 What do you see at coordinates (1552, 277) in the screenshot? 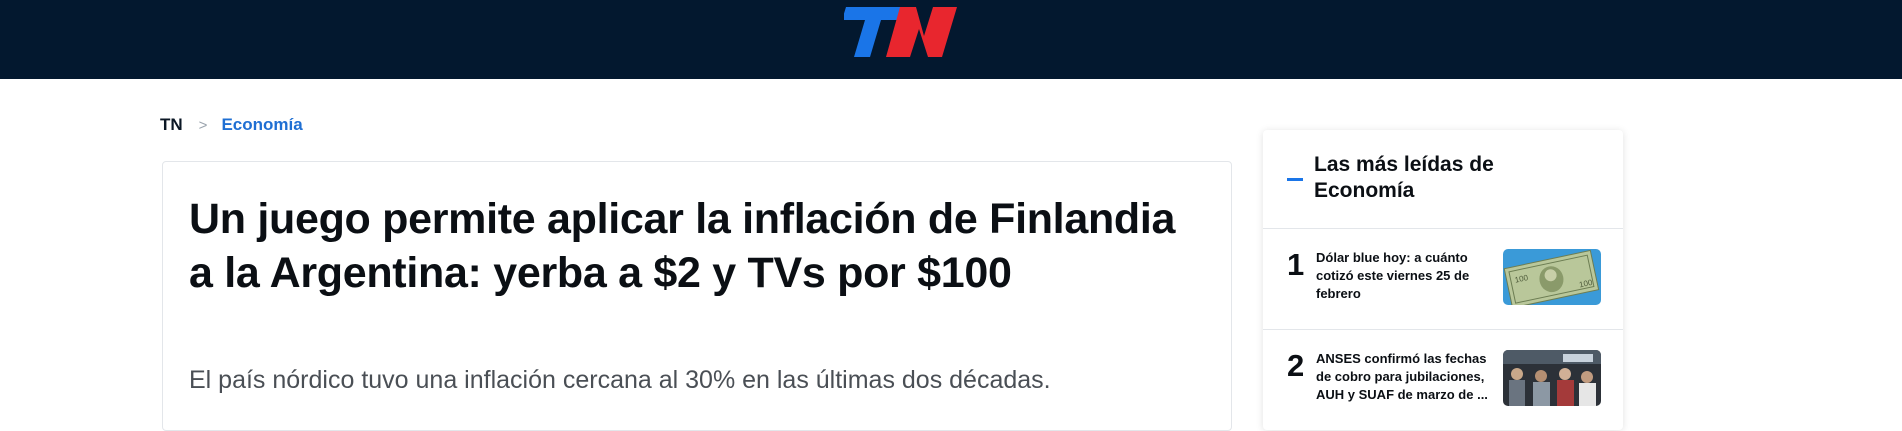
I see `banknotes-photo-icon: 100 100` at bounding box center [1552, 277].